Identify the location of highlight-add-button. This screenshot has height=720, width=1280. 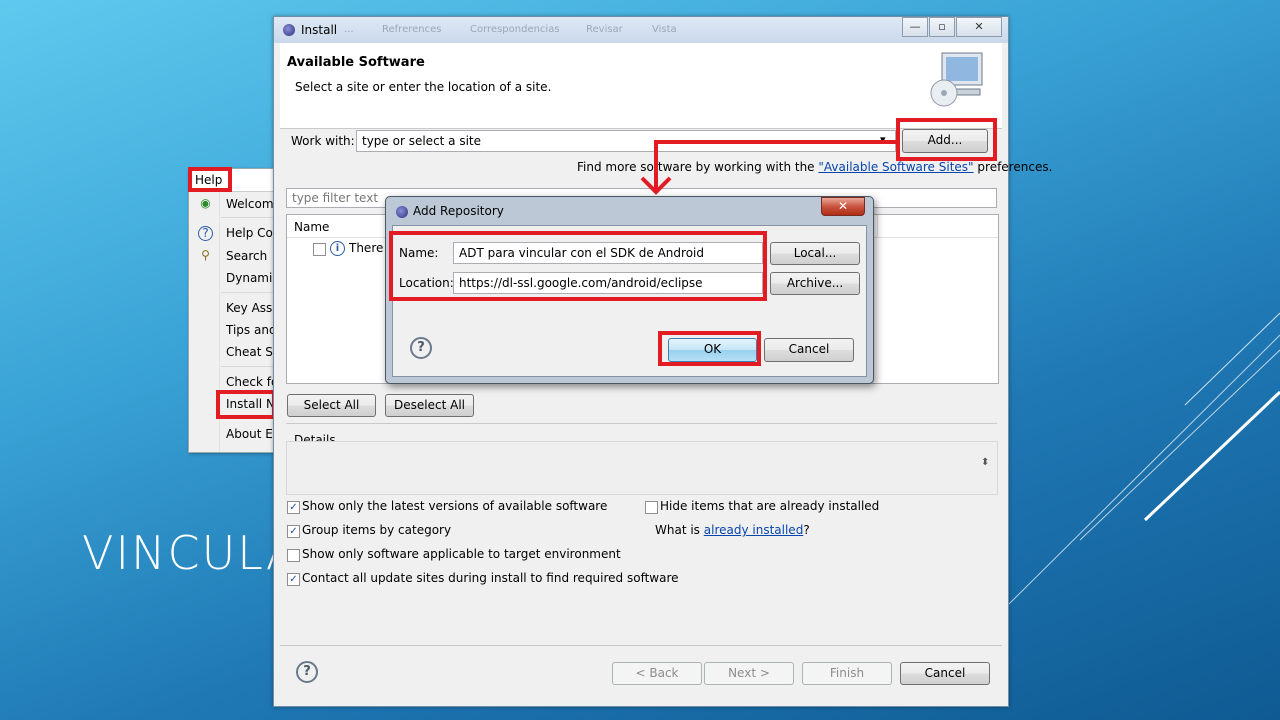
(946, 139).